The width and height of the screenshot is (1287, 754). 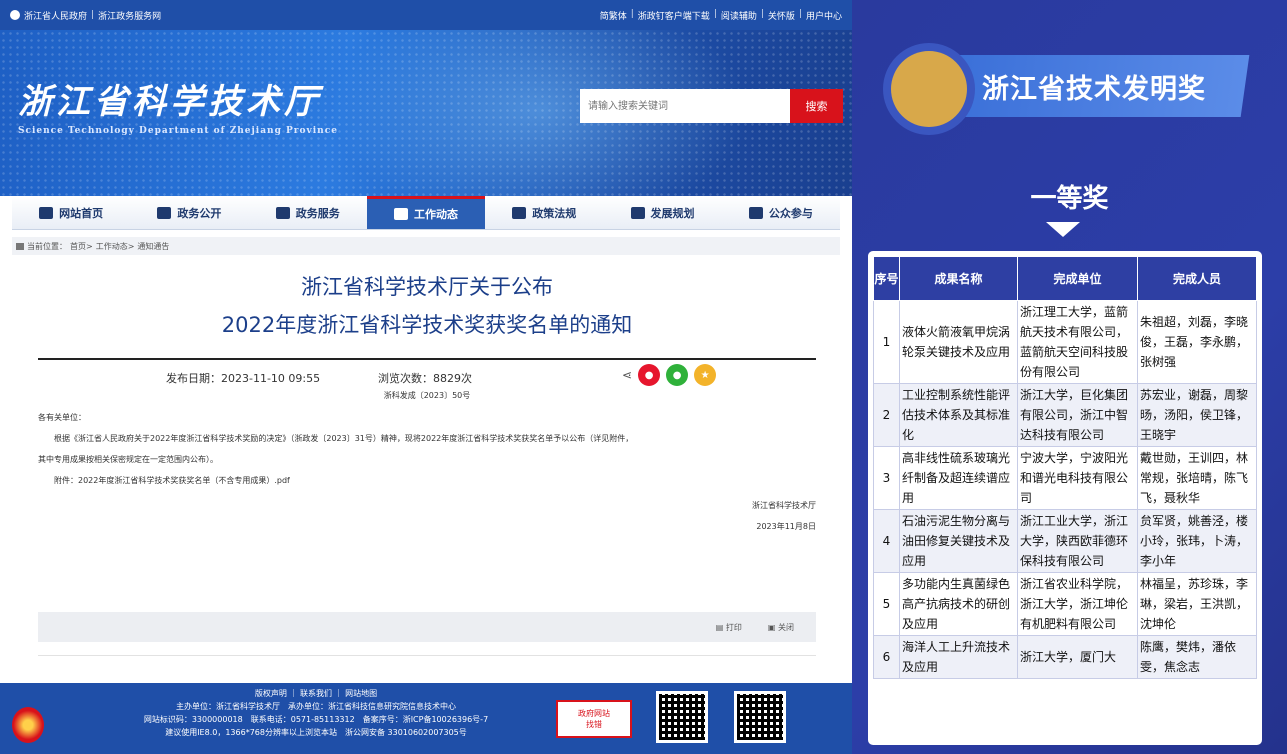 What do you see at coordinates (1063, 229) in the screenshot?
I see `arrow-down-icon` at bounding box center [1063, 229].